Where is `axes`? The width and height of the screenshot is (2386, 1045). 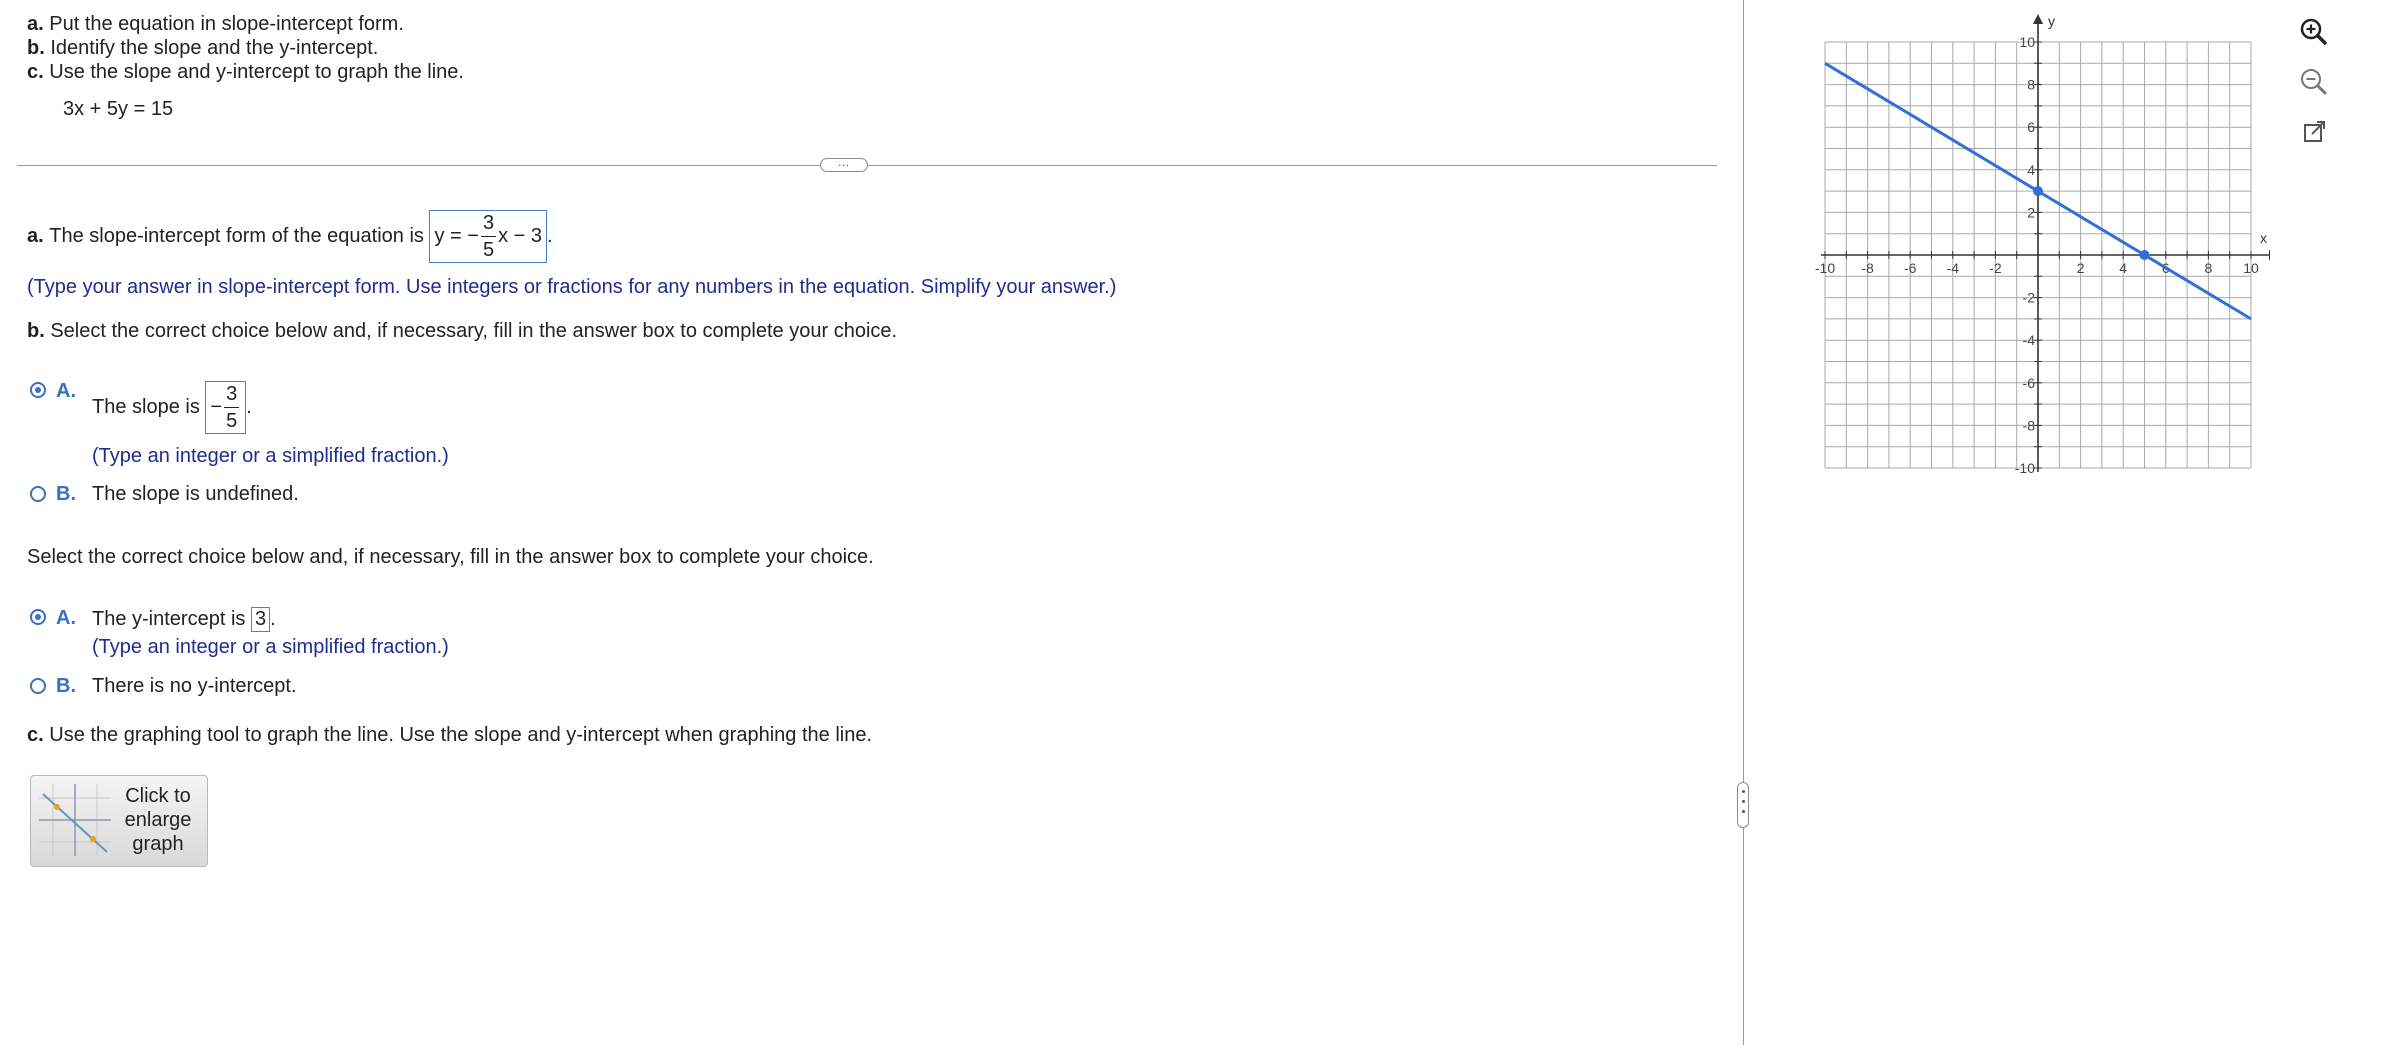 axes is located at coordinates (2045, 243).